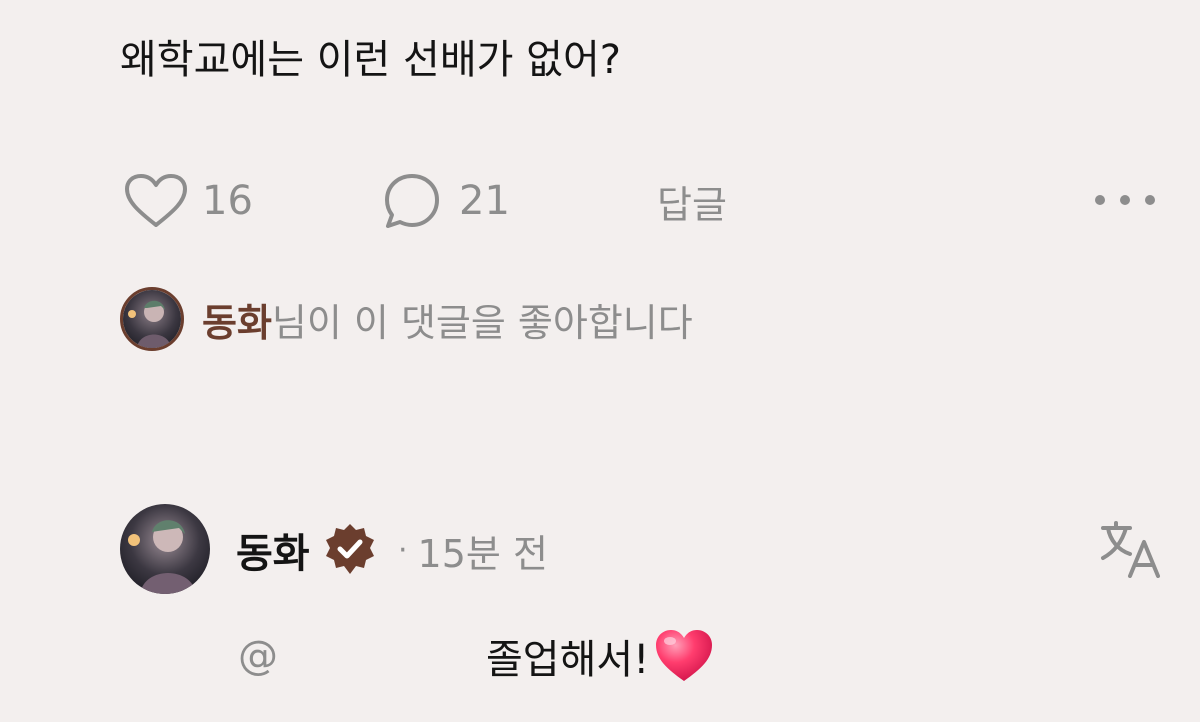  I want to click on translate-icon, so click(1130, 549).